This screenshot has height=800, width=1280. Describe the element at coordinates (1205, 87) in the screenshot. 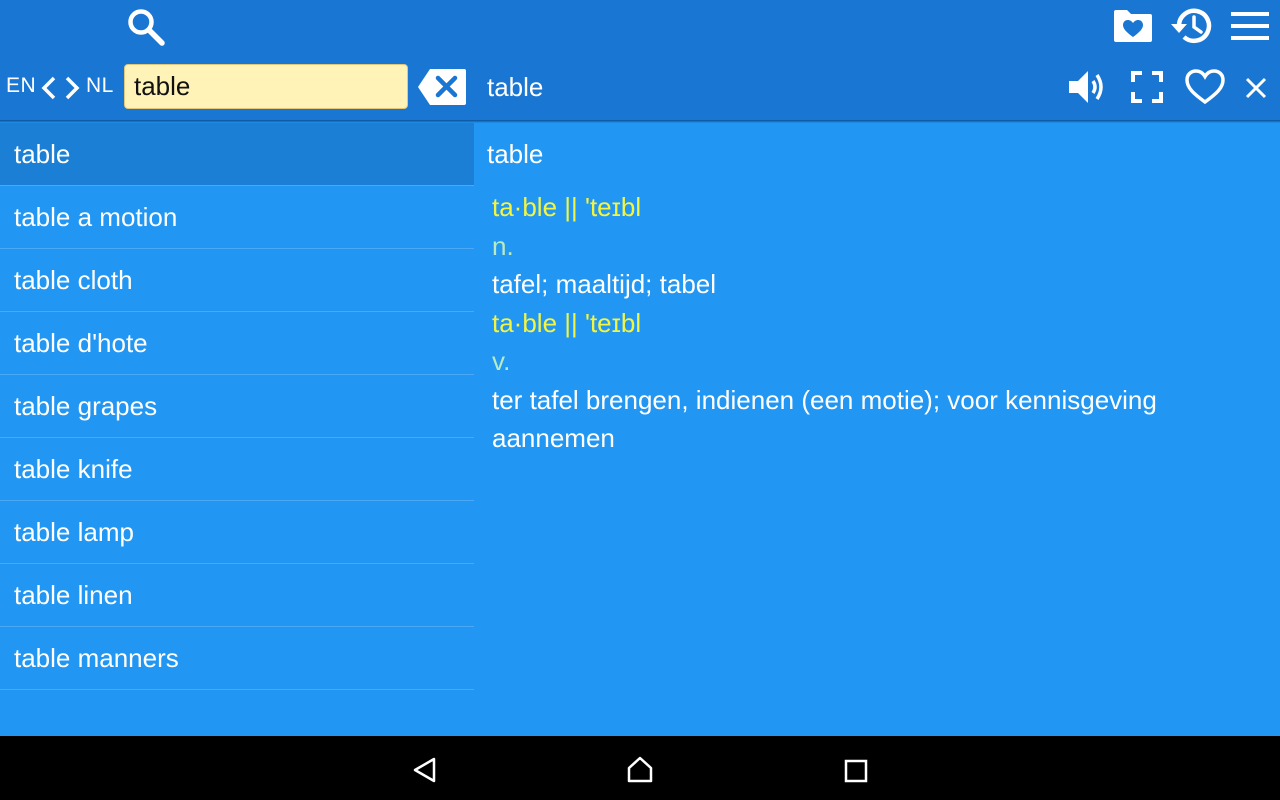

I see `heart-icon` at that location.